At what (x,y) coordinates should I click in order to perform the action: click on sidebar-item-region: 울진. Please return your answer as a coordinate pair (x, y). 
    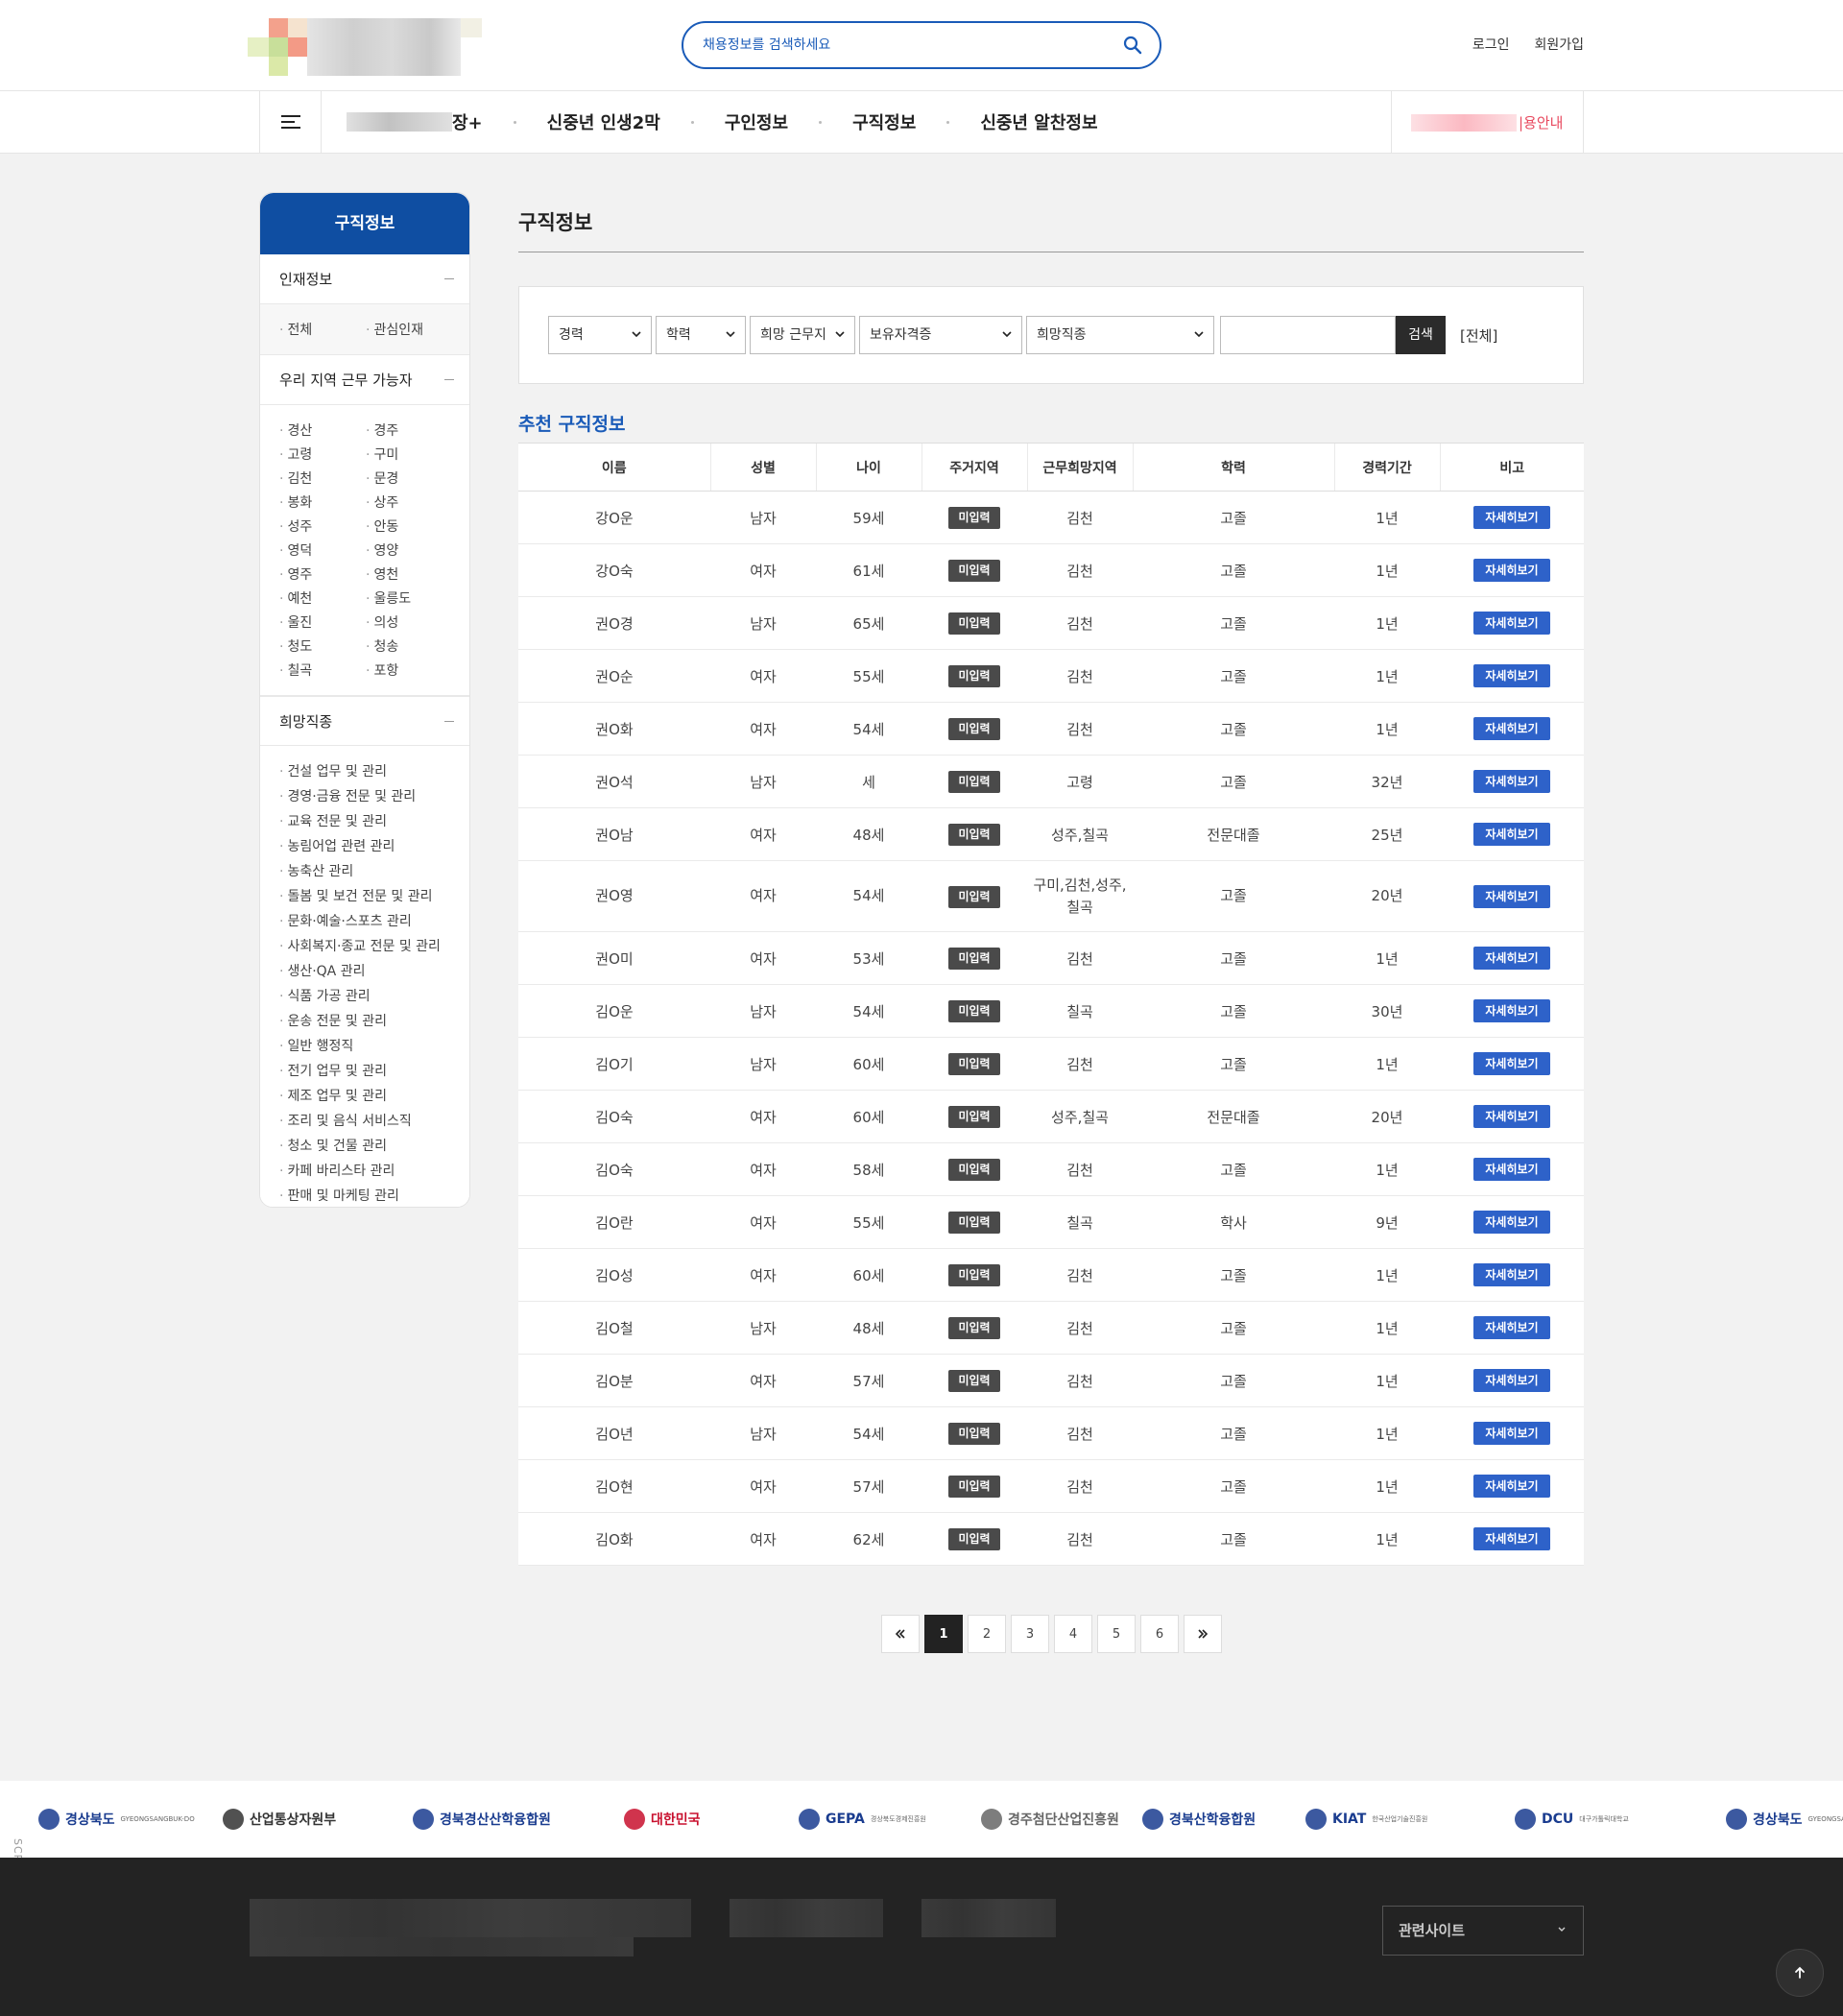
    Looking at the image, I should click on (322, 622).